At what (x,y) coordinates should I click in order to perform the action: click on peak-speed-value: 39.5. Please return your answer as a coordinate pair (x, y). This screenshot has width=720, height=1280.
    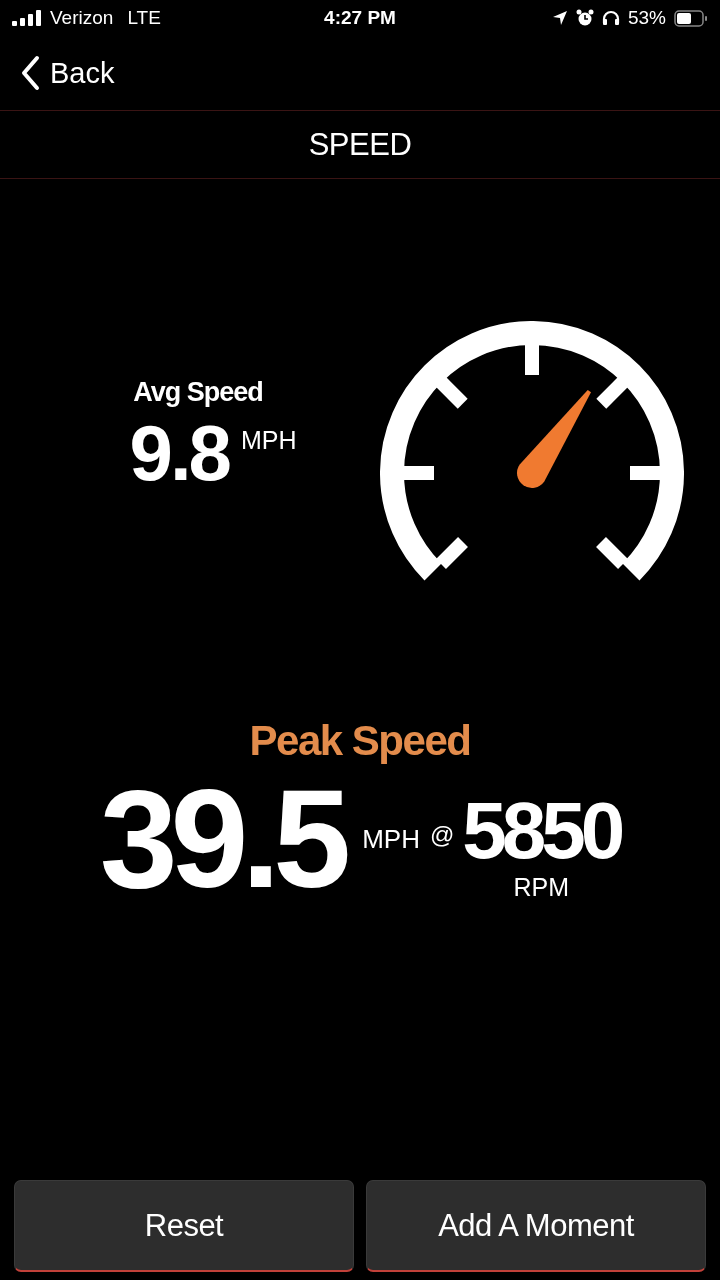
    Looking at the image, I should click on (222, 839).